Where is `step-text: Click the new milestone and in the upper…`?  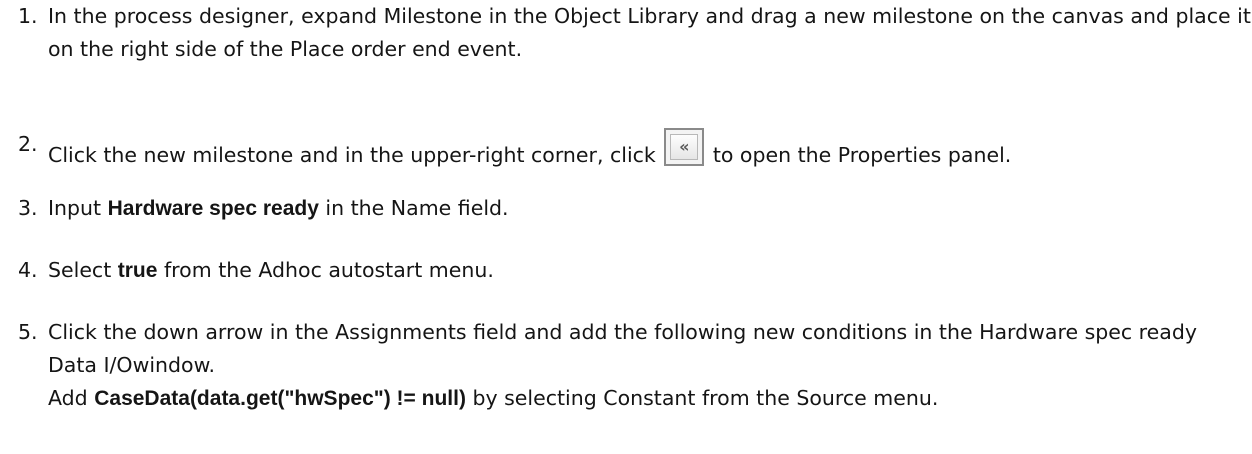 step-text: Click the new milestone and in the upper… is located at coordinates (650, 150).